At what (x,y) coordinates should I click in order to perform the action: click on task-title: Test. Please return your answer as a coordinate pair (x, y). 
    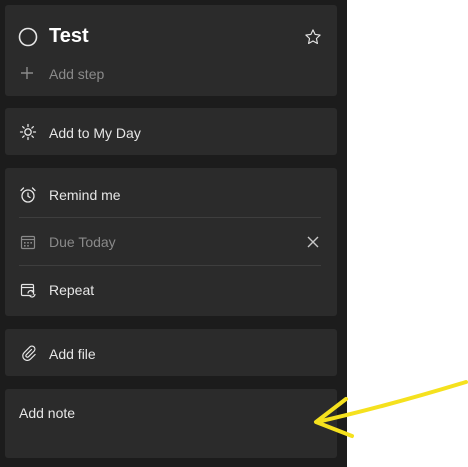
    Looking at the image, I should click on (69, 36).